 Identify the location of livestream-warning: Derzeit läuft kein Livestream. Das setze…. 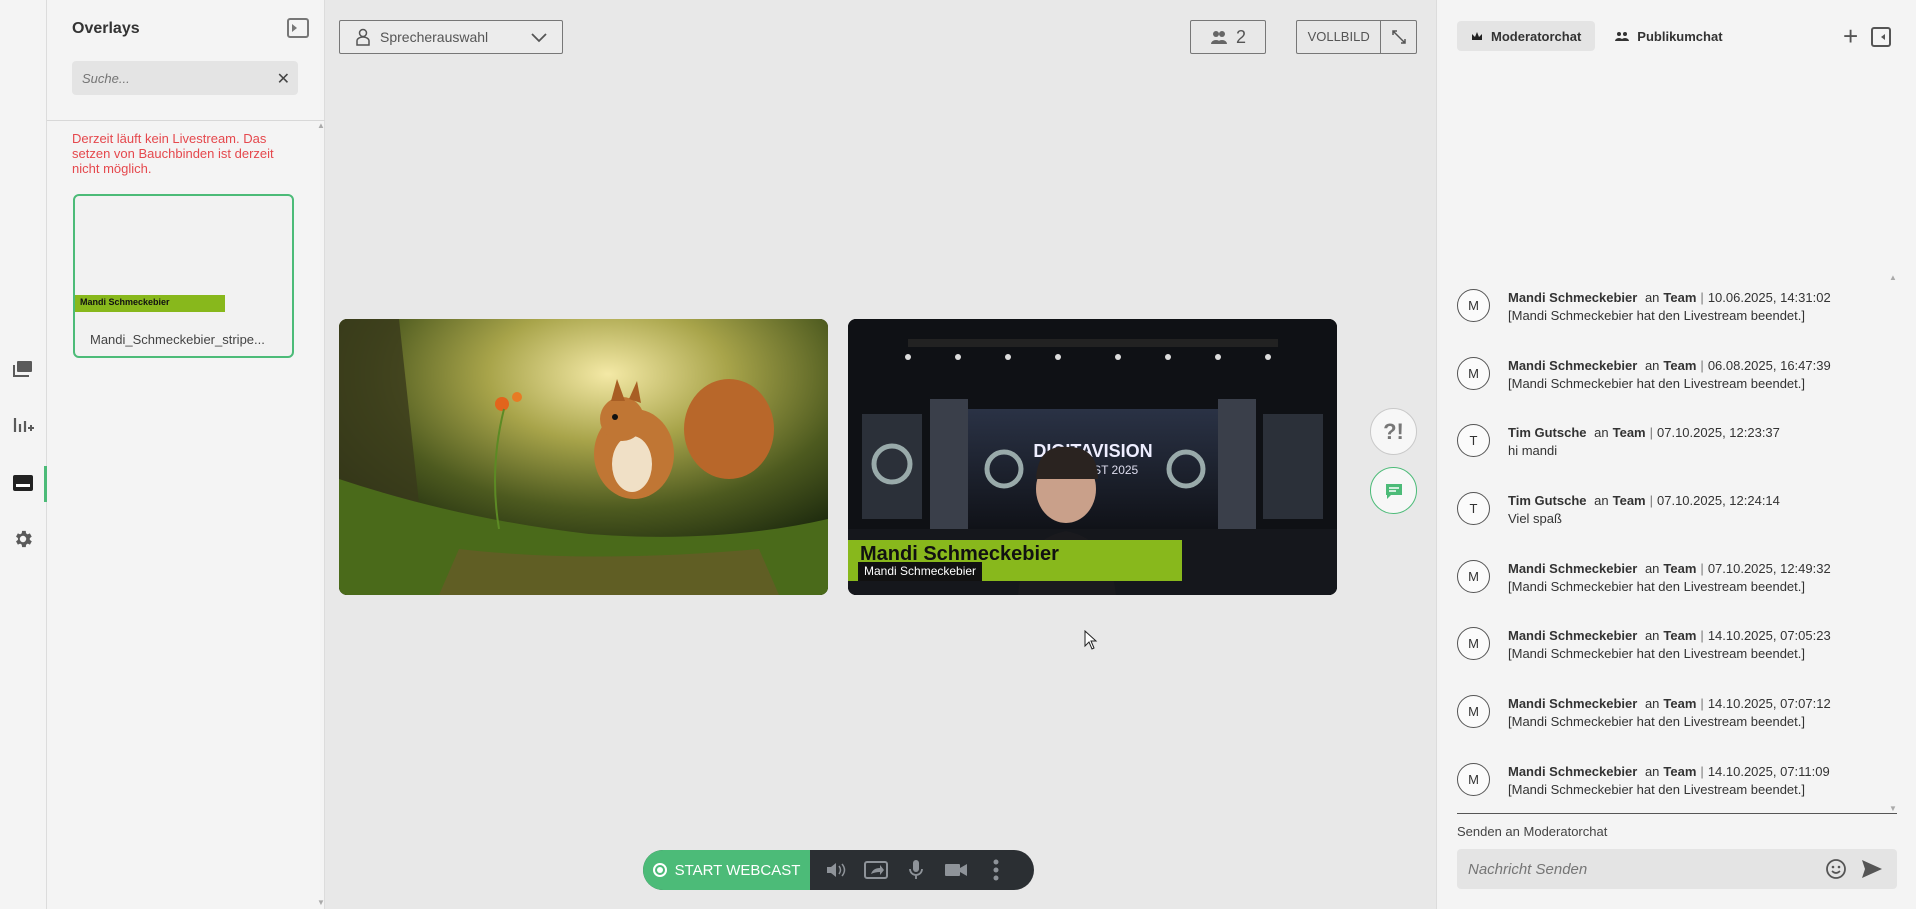
(173, 153).